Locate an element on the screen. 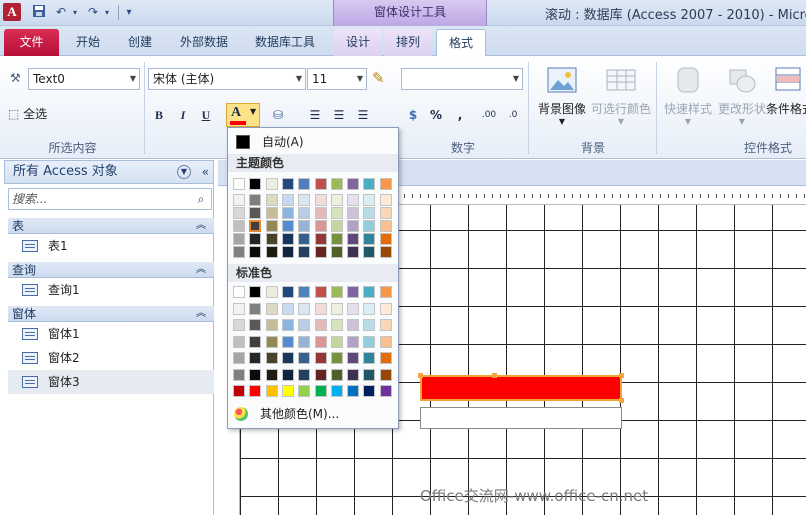 The height and width of the screenshot is (515, 806). tab-external-data: 外部数据 is located at coordinates (204, 42).